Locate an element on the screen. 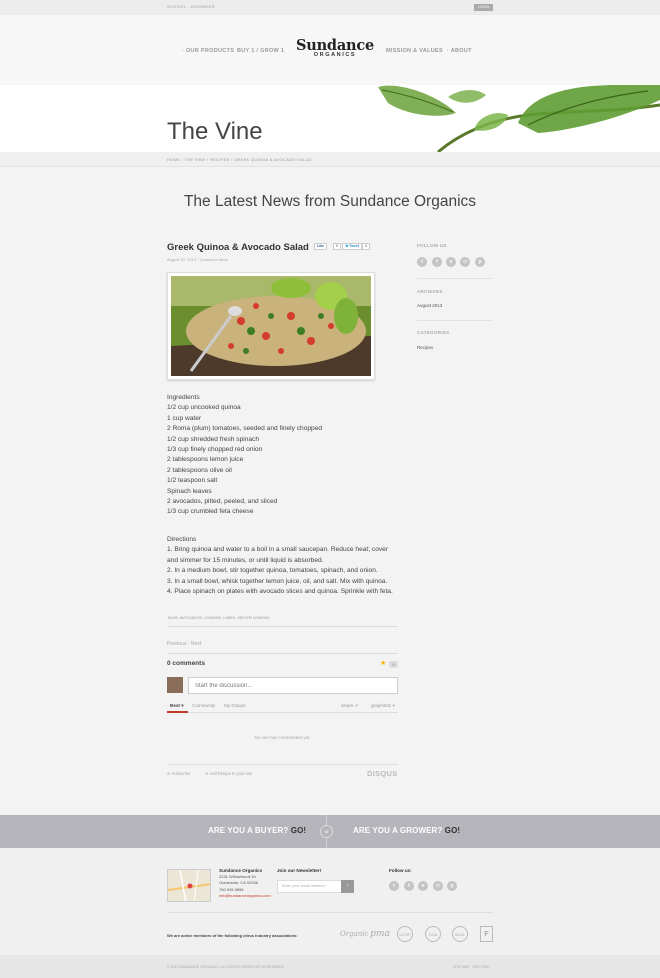 The image size is (660, 978). share-button: Share ⇗ is located at coordinates (349, 706).